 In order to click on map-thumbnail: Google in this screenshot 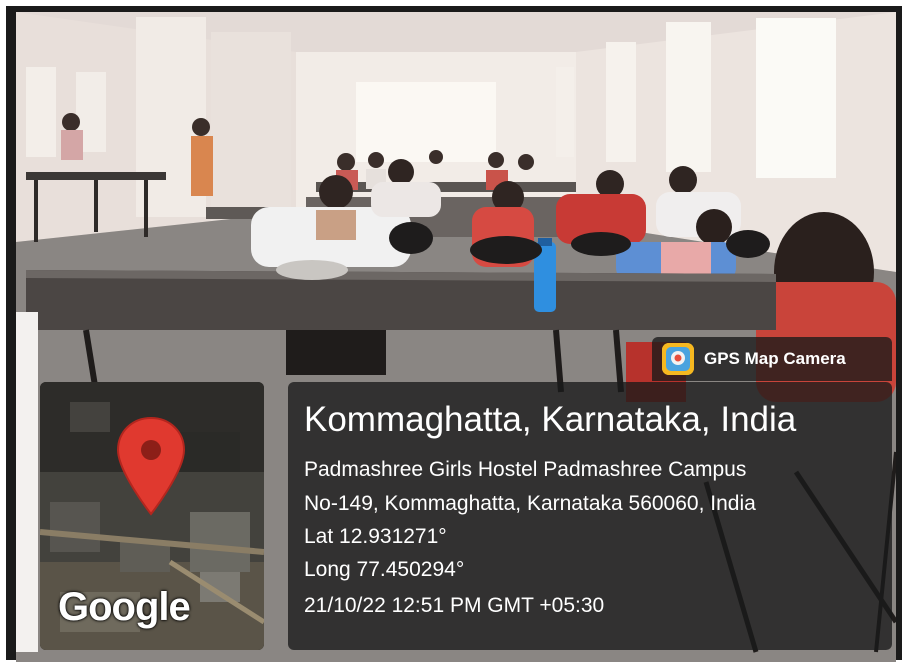, I will do `click(152, 516)`.